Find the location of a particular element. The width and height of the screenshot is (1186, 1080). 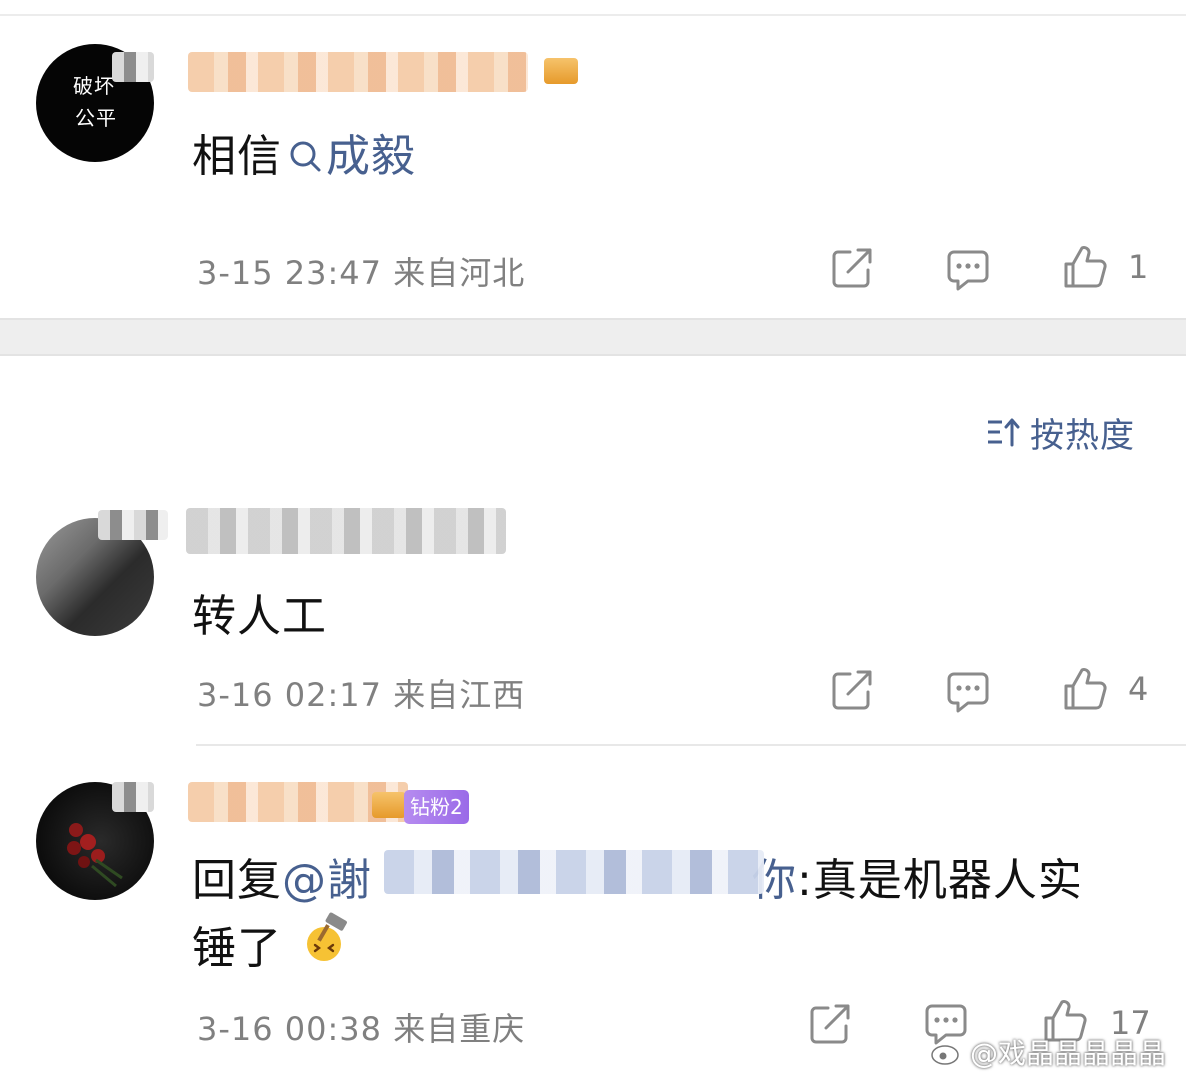

comment-text: 相信 成毅 is located at coordinates (304, 152).